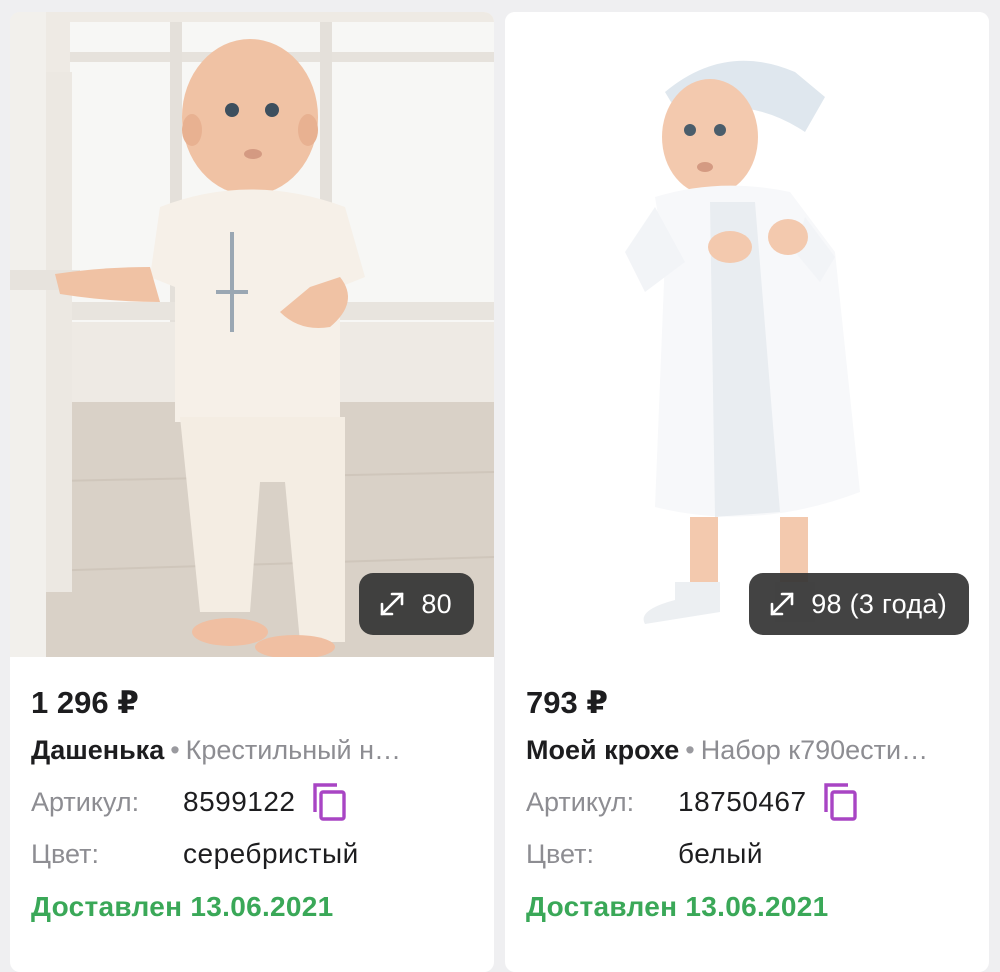 Image resolution: width=1000 pixels, height=972 pixels. I want to click on color-value: серебристый, so click(271, 853).